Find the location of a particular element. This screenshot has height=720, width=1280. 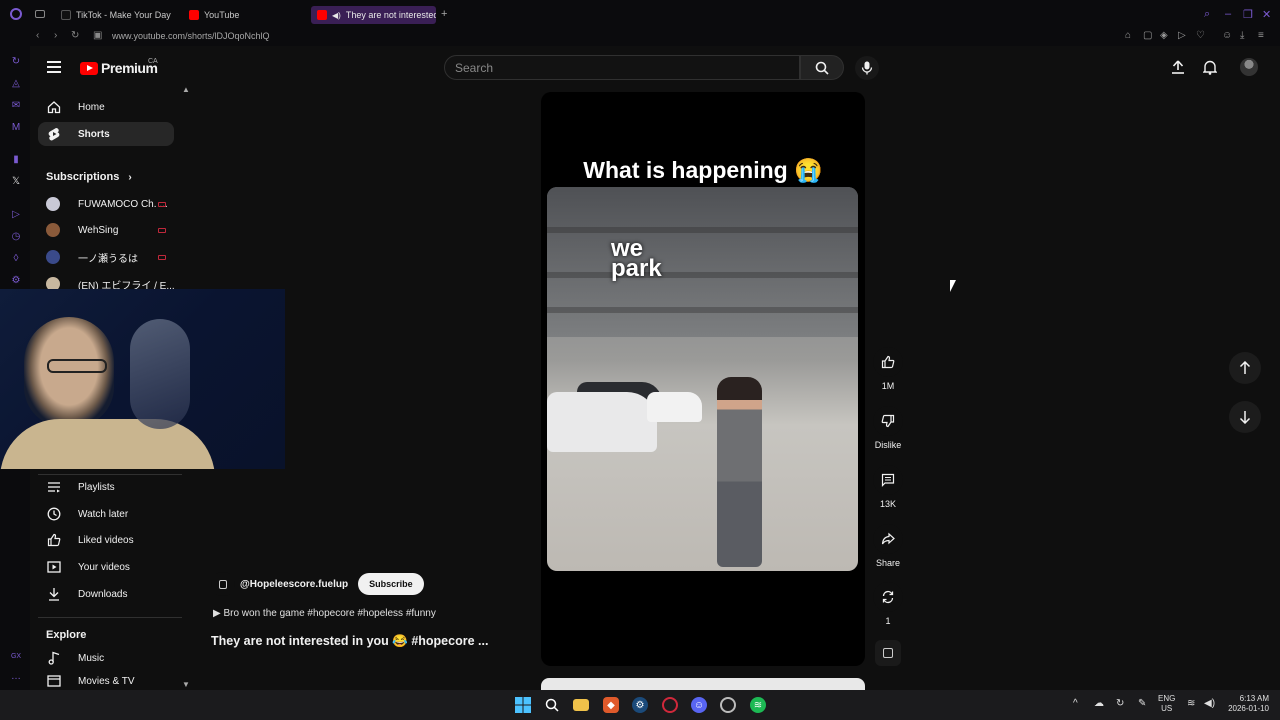

clock-icon: ◷ is located at coordinates (16, 237).